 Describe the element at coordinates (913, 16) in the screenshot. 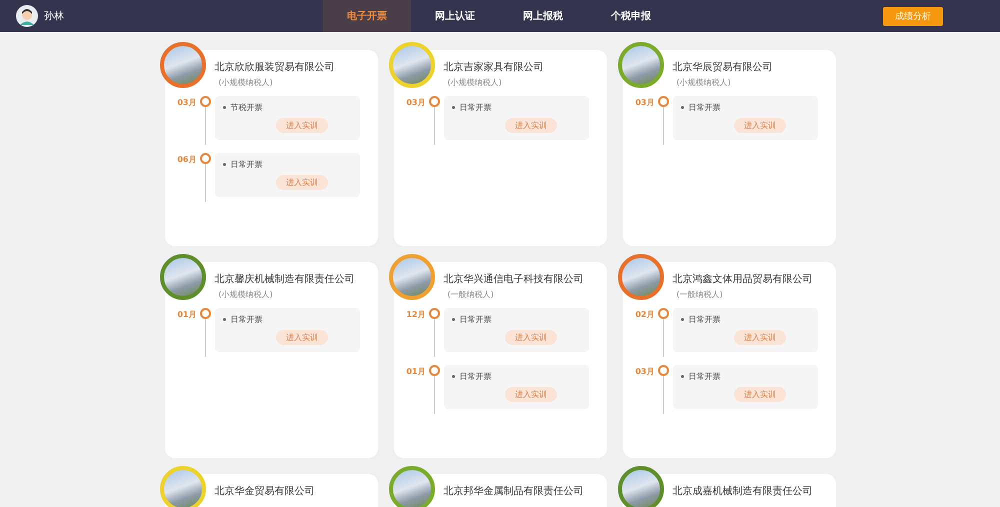

I see `score-analysis-button: 成绩分析` at that location.